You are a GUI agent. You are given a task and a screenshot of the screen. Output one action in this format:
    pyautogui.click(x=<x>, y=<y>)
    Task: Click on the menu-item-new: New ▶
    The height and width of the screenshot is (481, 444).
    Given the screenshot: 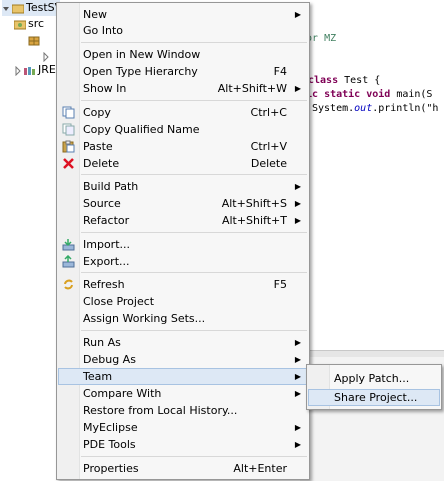 What is the action you would take?
    pyautogui.click(x=183, y=14)
    